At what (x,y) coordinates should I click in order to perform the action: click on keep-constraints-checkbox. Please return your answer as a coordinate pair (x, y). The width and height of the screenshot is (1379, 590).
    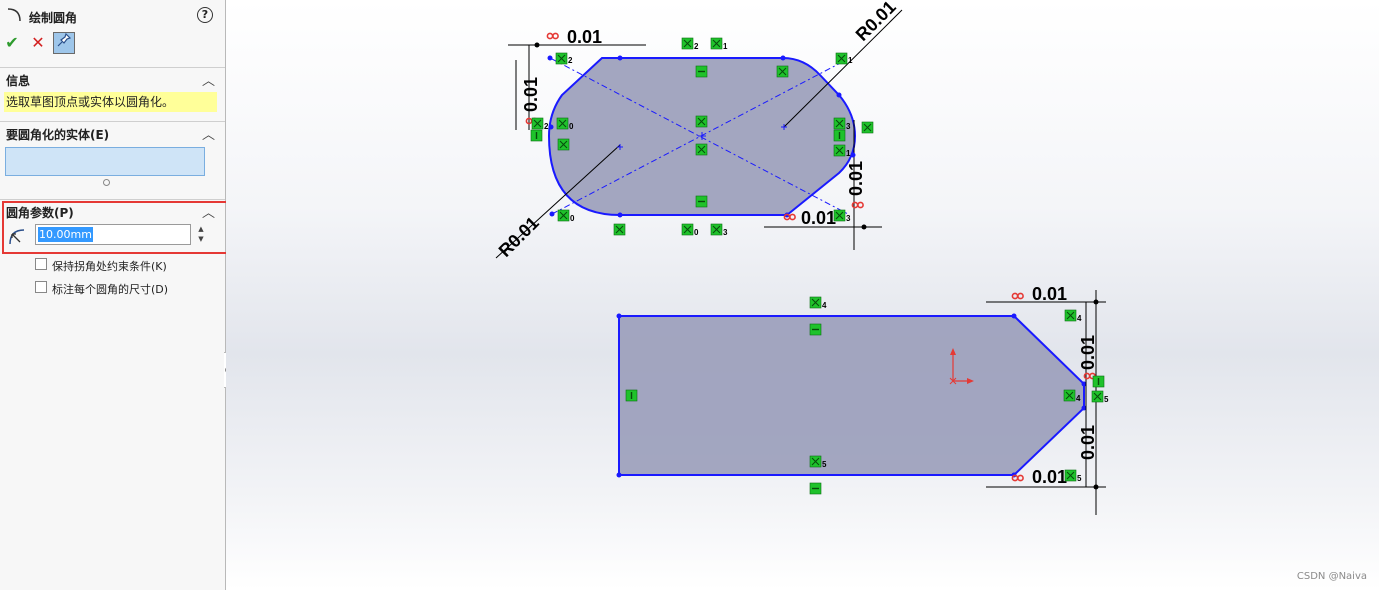
    Looking at the image, I should click on (41, 264).